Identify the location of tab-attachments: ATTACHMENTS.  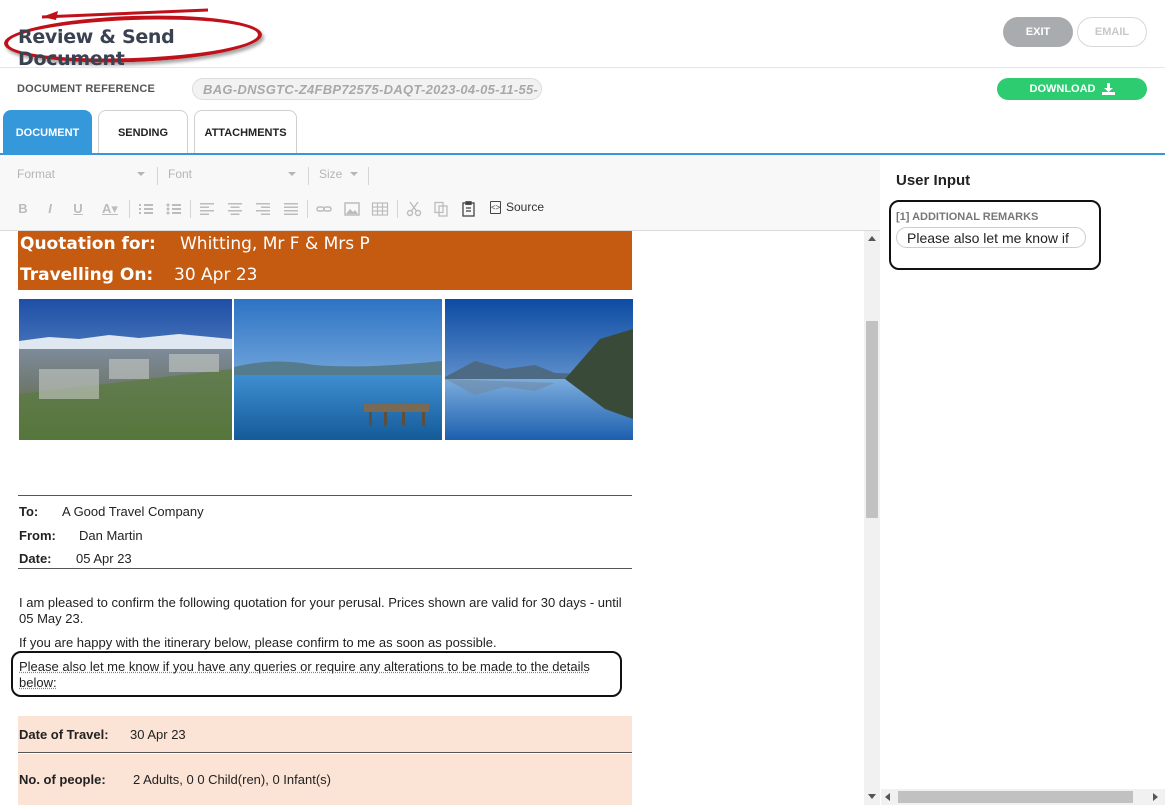
(245, 132).